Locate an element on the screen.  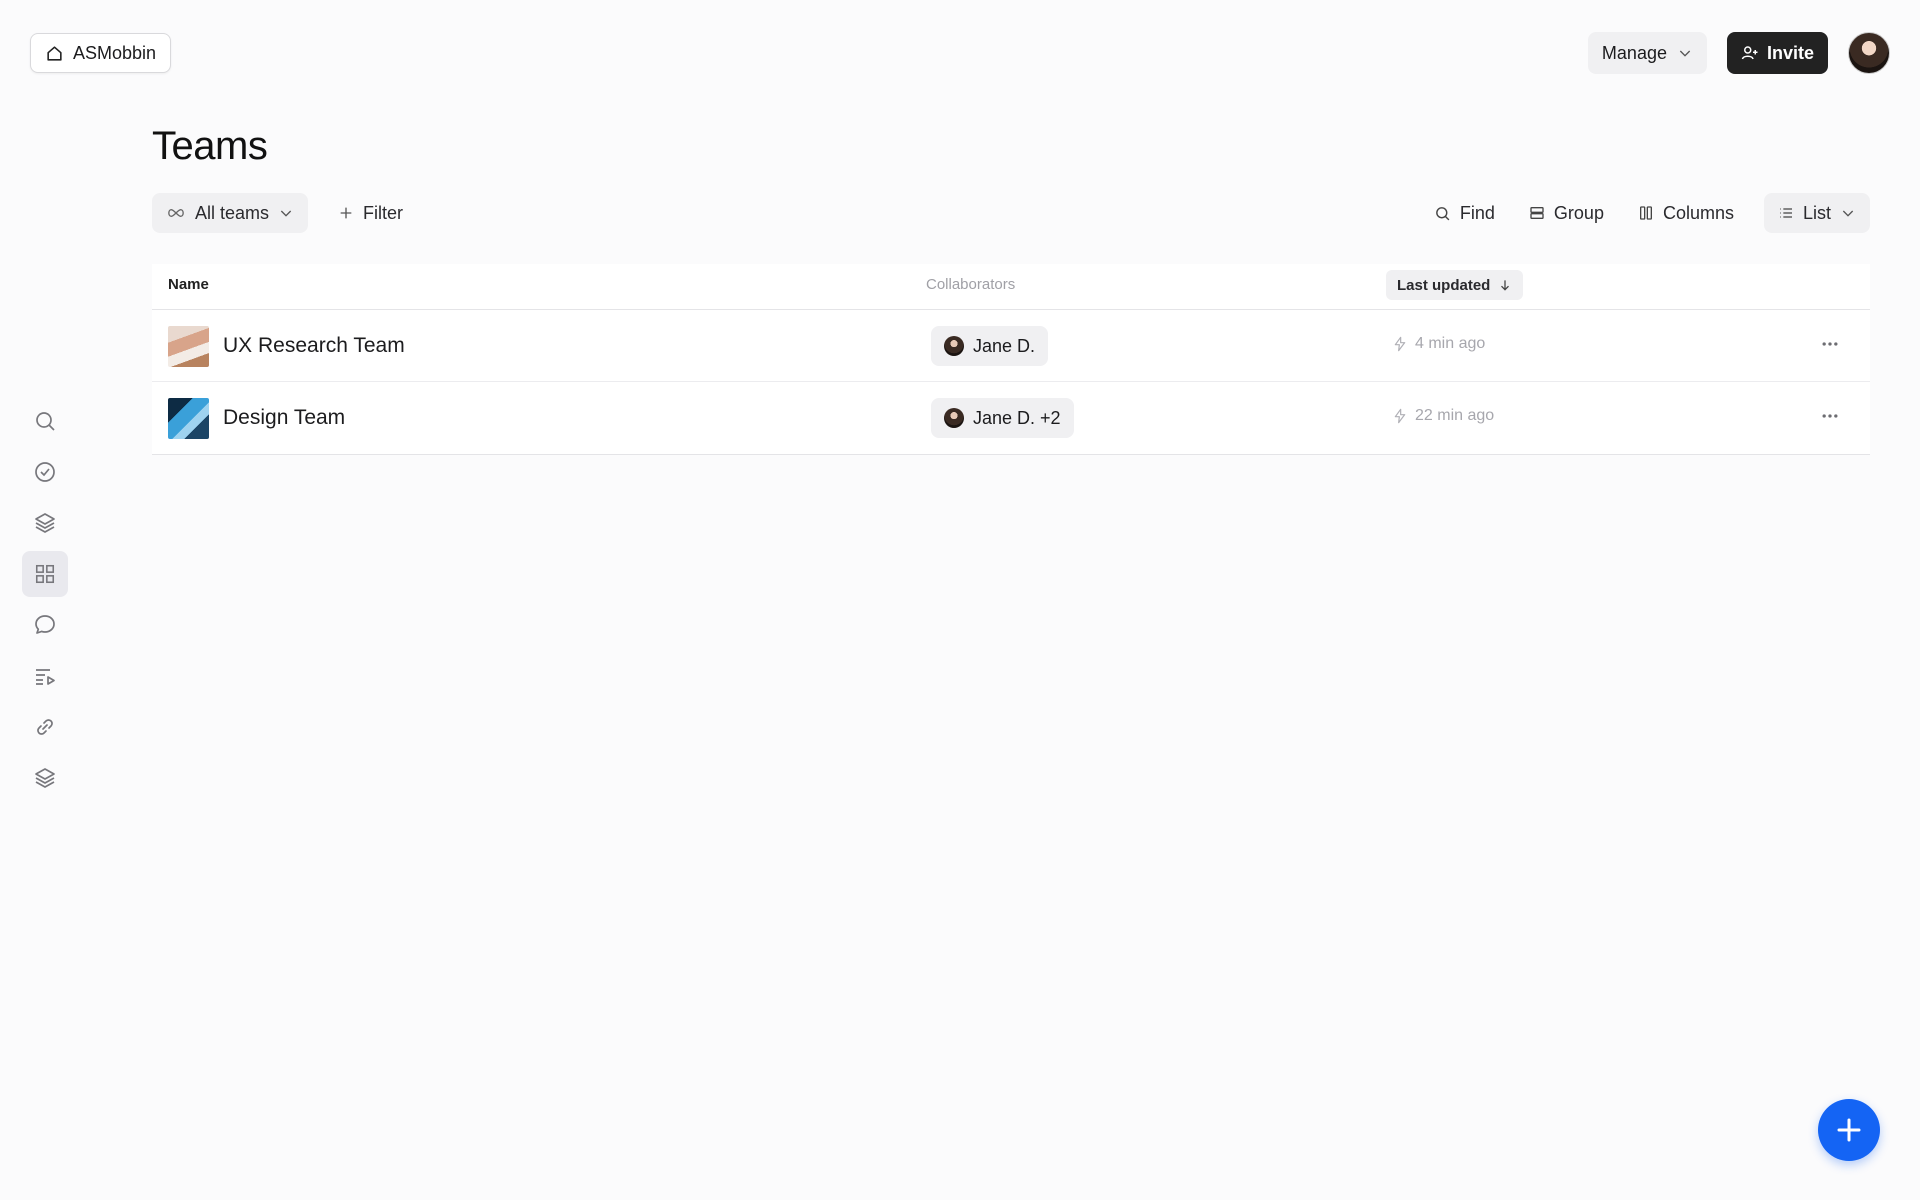
group-icon is located at coordinates (1537, 213).